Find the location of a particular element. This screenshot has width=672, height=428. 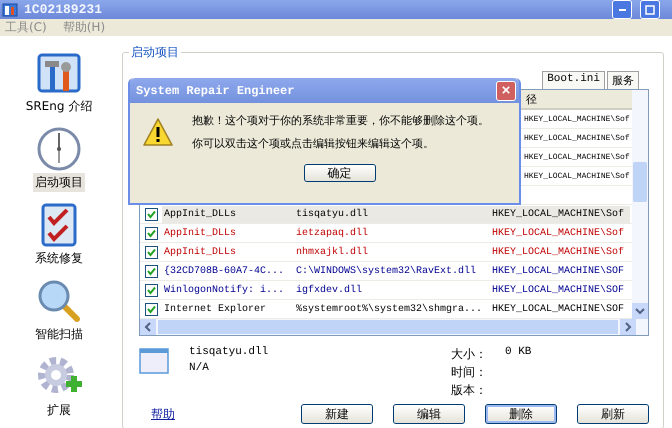

ok-button: 确定 is located at coordinates (340, 173).